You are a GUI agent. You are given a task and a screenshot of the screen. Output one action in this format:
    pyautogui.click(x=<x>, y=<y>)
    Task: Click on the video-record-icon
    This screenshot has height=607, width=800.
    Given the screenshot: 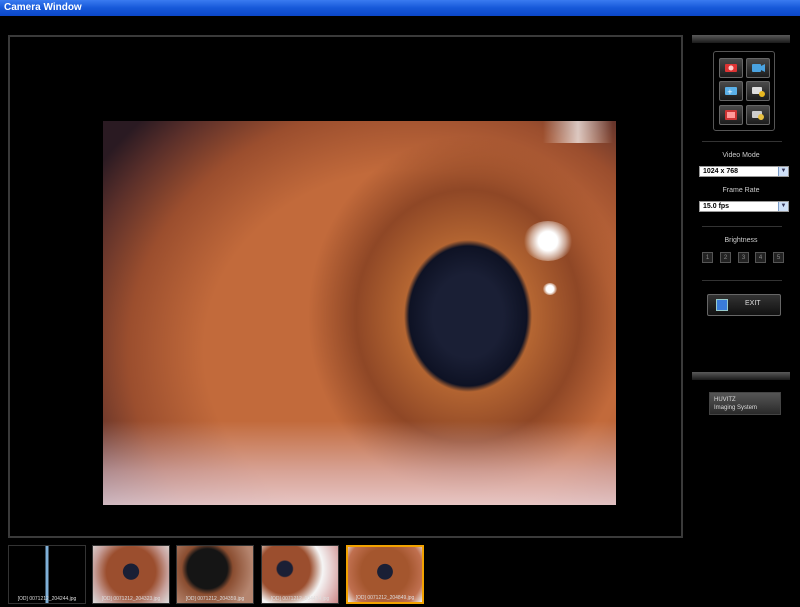 What is the action you would take?
    pyautogui.click(x=758, y=68)
    